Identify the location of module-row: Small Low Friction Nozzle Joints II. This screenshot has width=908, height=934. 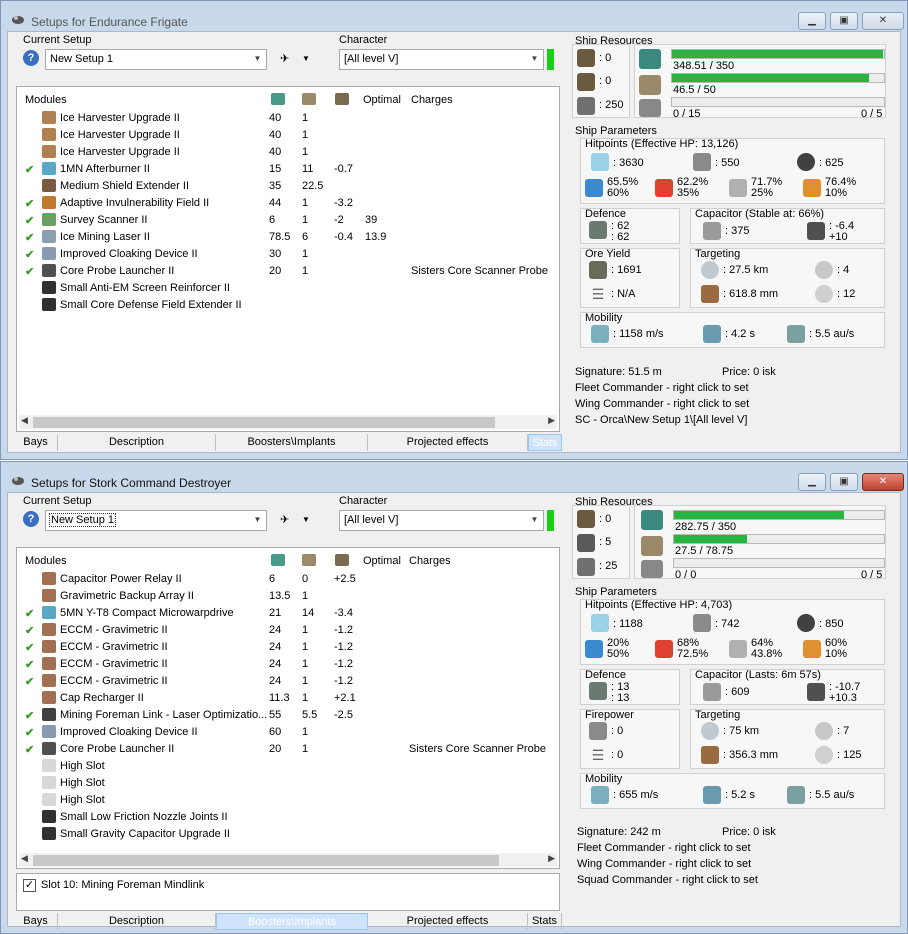
(289, 817).